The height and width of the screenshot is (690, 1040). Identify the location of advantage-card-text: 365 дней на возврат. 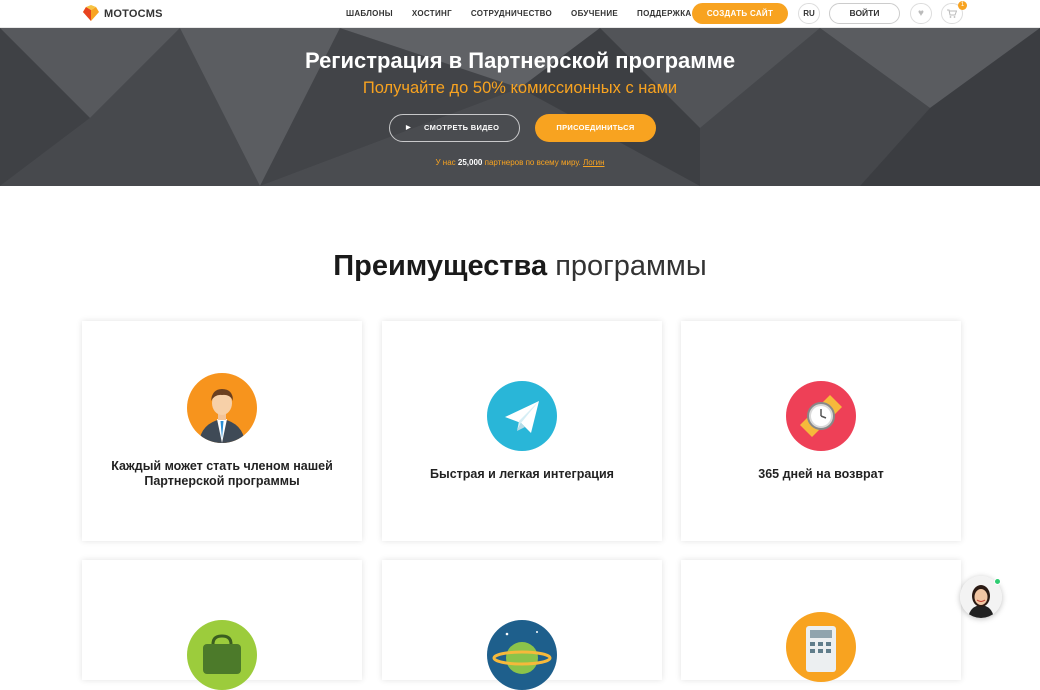
(821, 474).